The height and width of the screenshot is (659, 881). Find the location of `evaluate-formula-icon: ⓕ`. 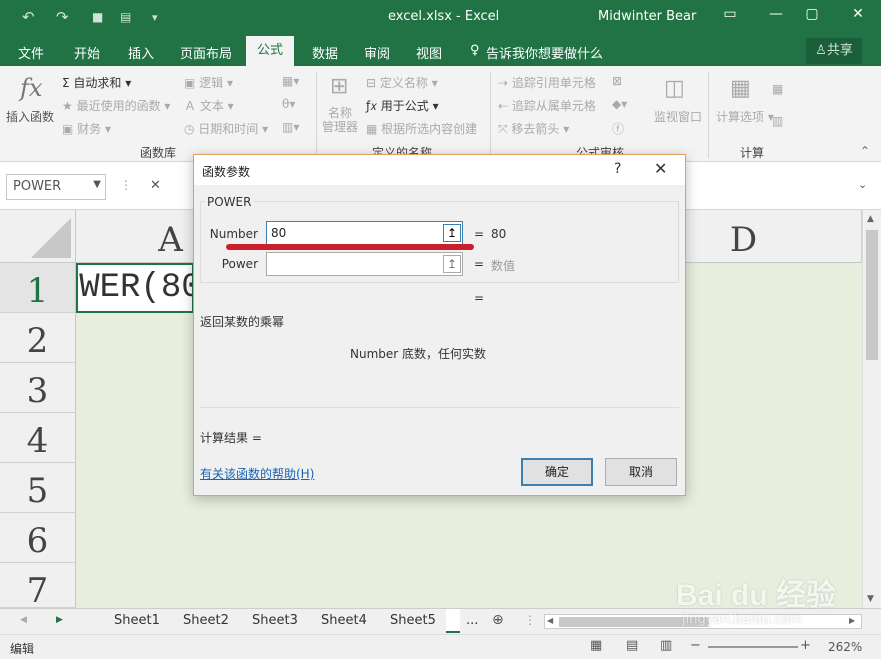

evaluate-formula-icon: ⓕ is located at coordinates (618, 128).